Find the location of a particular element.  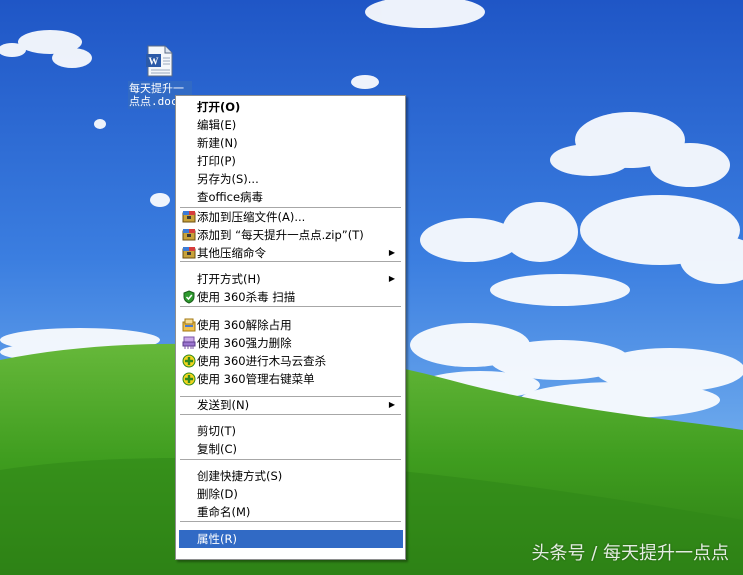

menu-item-360-trojan-cloud-scan: 使用 360进行木马云查杀 is located at coordinates (291, 361).